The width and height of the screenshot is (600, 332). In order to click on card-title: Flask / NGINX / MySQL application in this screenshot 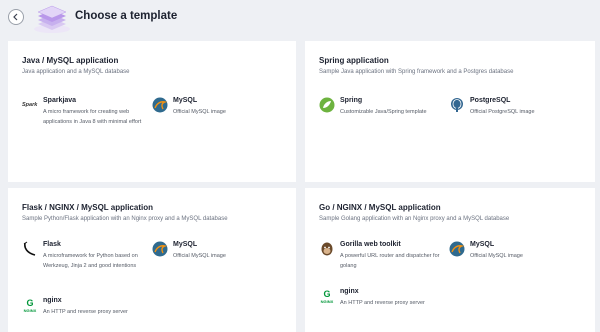, I will do `click(87, 207)`.